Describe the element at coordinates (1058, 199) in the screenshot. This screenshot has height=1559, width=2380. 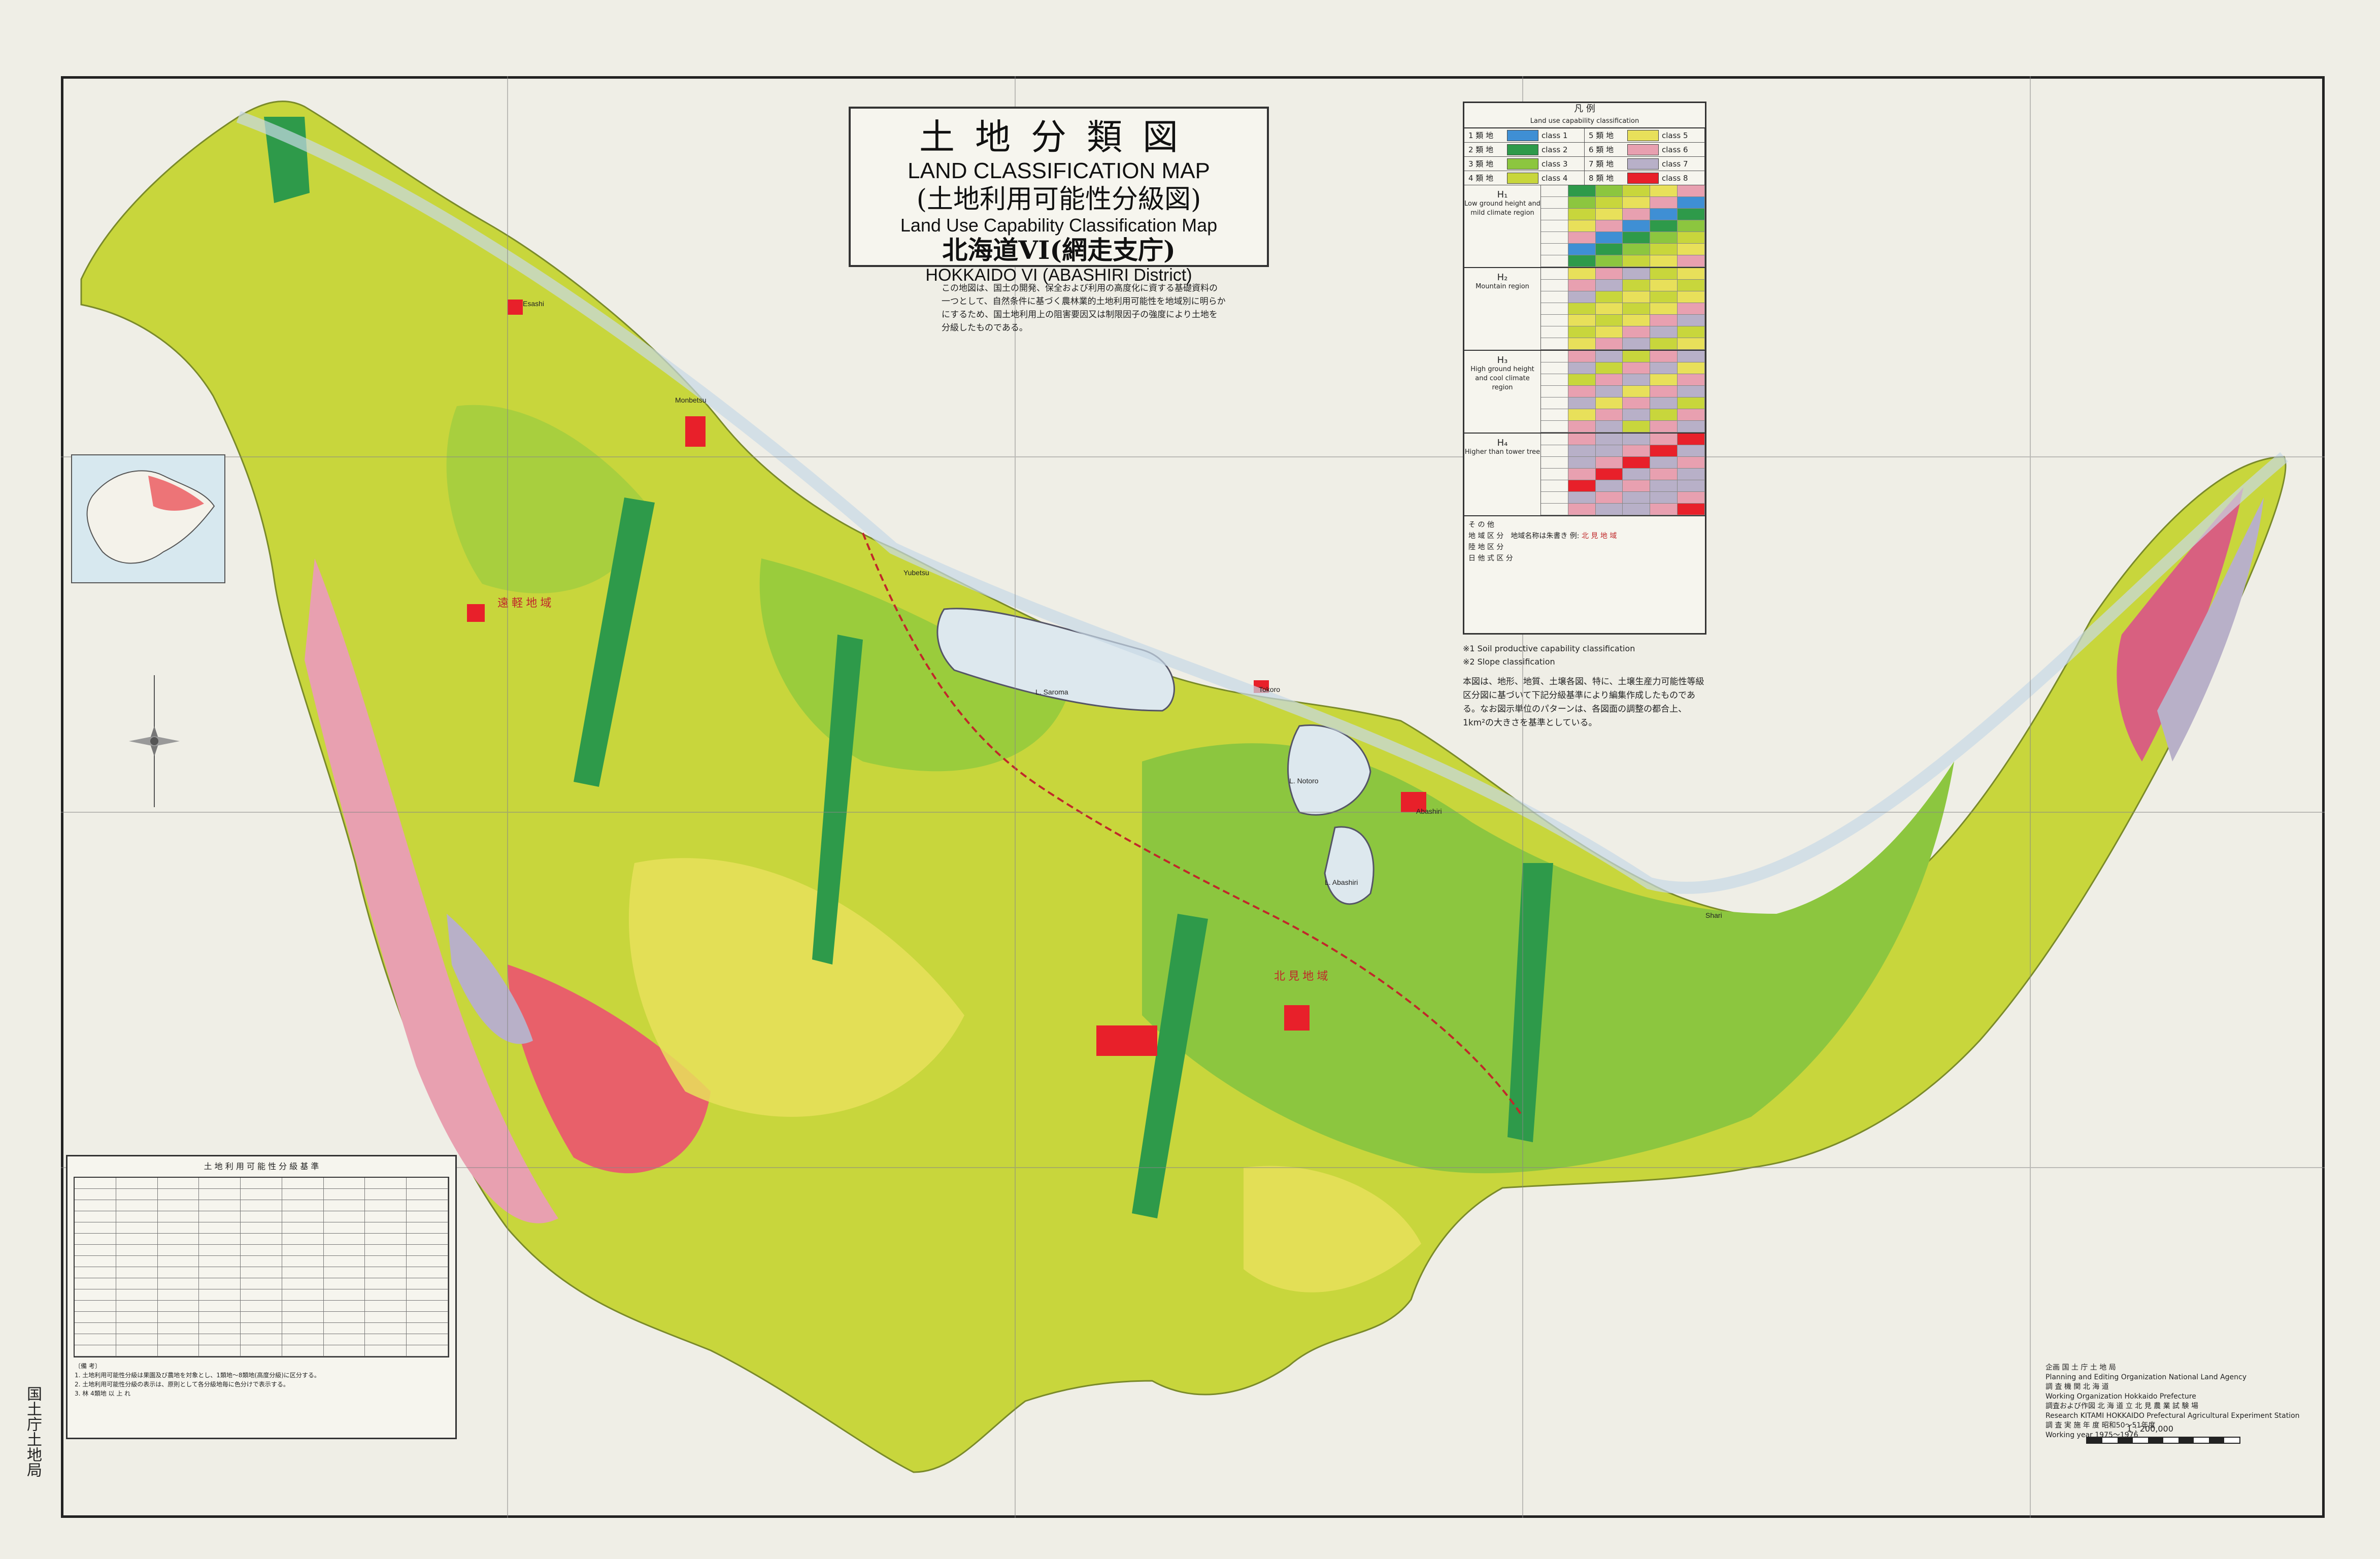
I see `subtitle-jp: (土地利用可能性分級図)` at that location.